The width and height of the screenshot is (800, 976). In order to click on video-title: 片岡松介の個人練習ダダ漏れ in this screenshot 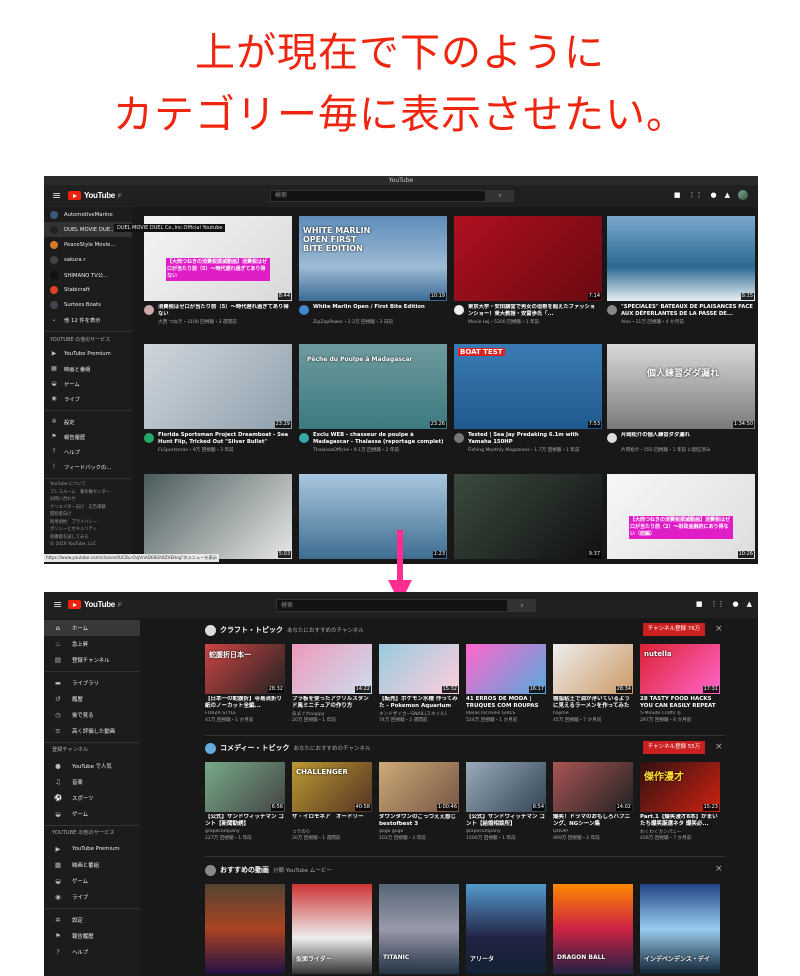, I will do `click(687, 439)`.